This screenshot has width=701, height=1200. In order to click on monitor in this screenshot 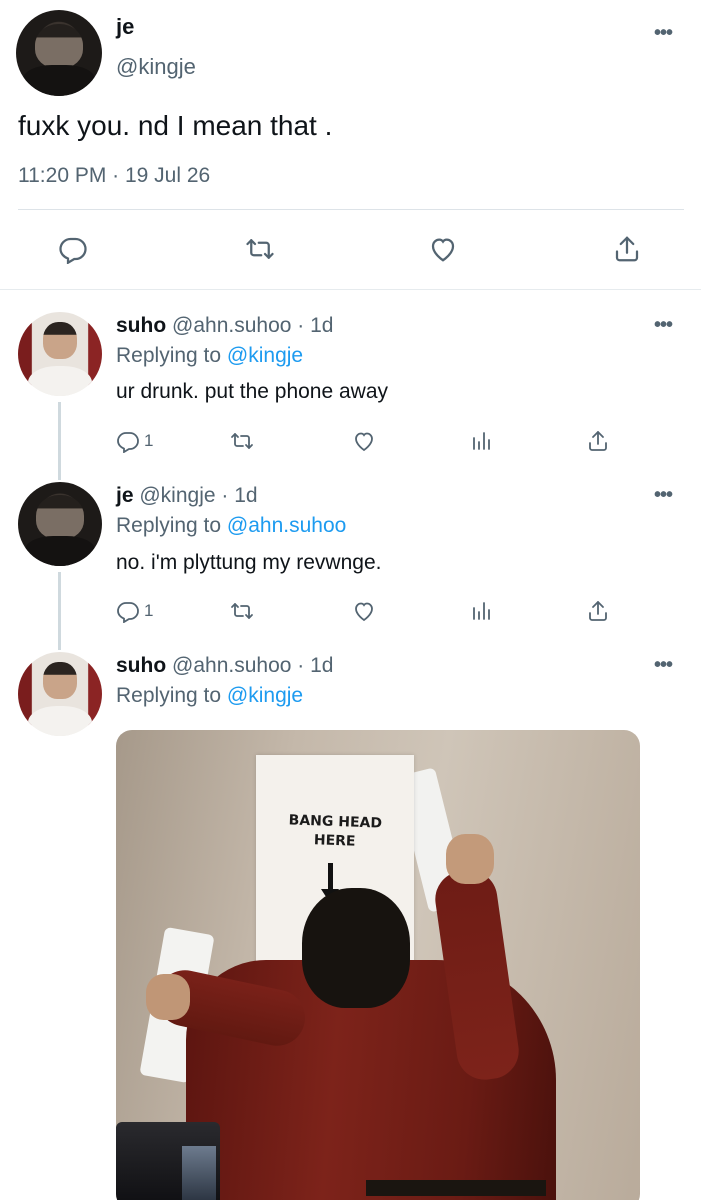, I will do `click(168, 1161)`.